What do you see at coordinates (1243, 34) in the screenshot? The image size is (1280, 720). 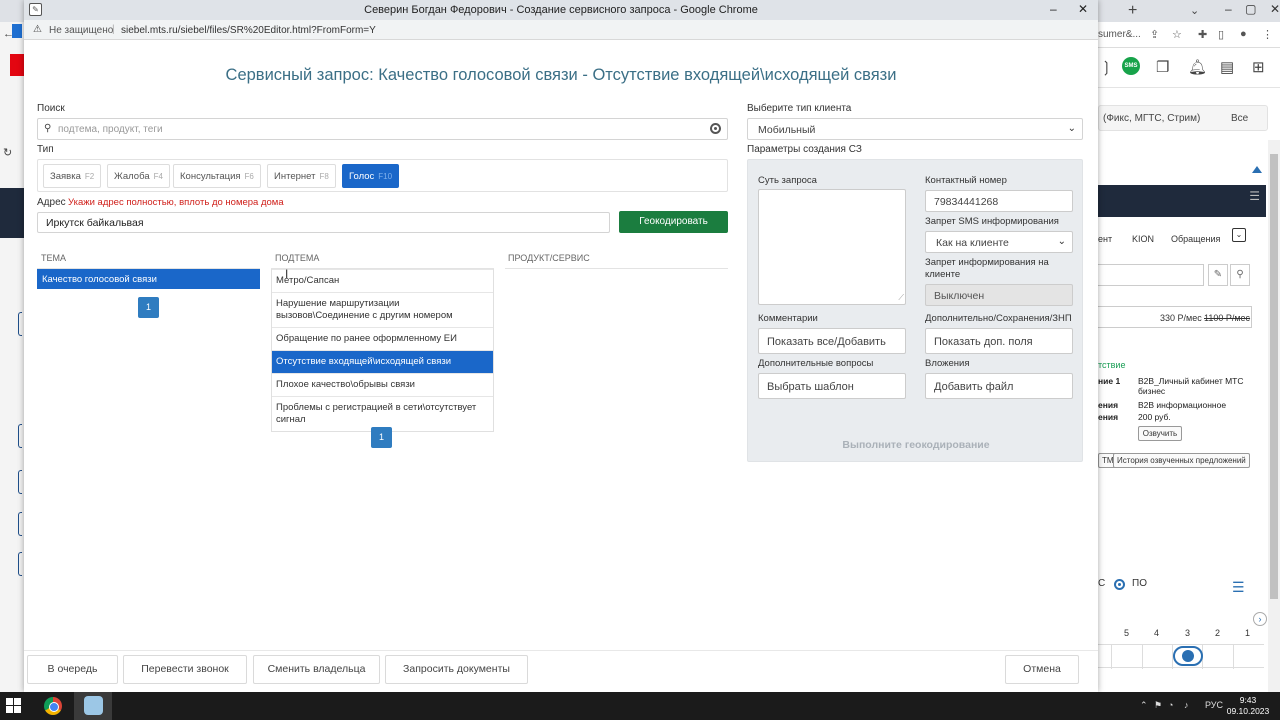 I see `profile-icon: ●` at bounding box center [1243, 34].